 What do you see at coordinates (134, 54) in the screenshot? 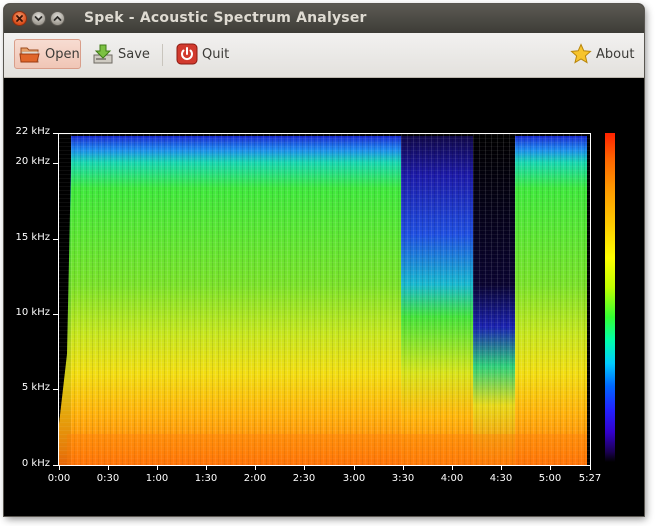
I see `save-label: Save` at bounding box center [134, 54].